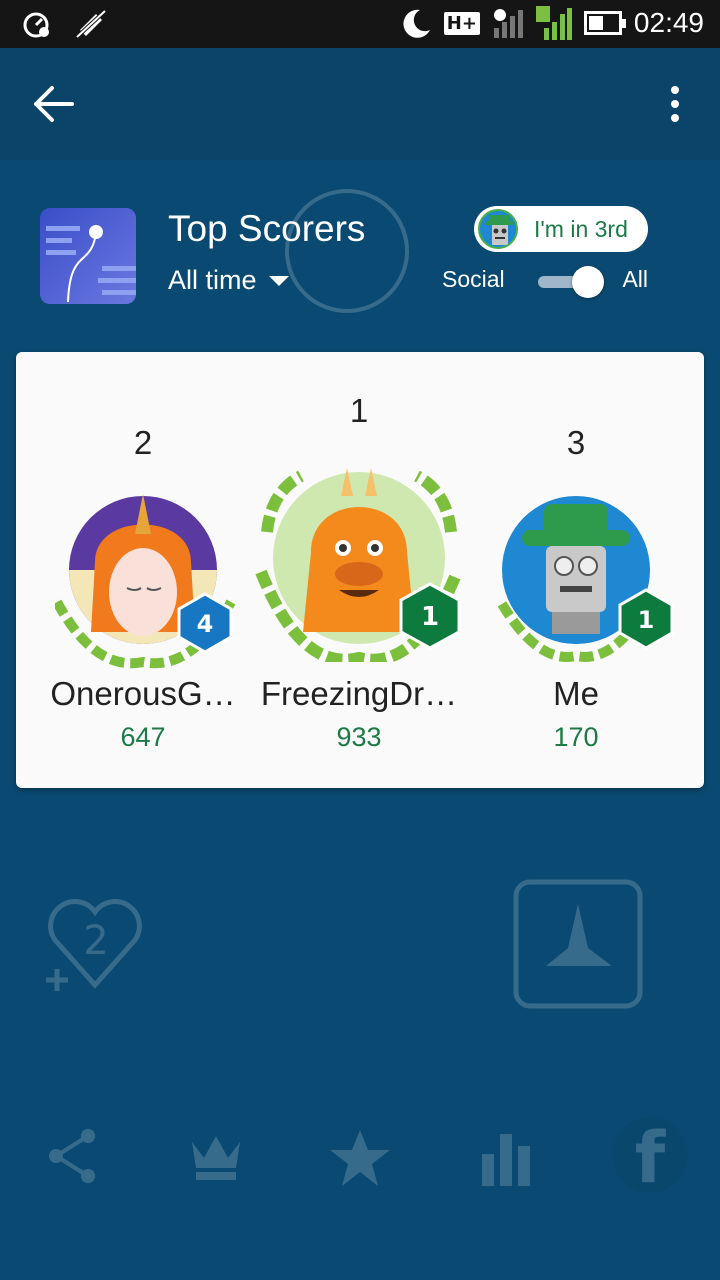 This screenshot has height=1280, width=720. Describe the element at coordinates (72, 1156) in the screenshot. I see `share-icon` at that location.